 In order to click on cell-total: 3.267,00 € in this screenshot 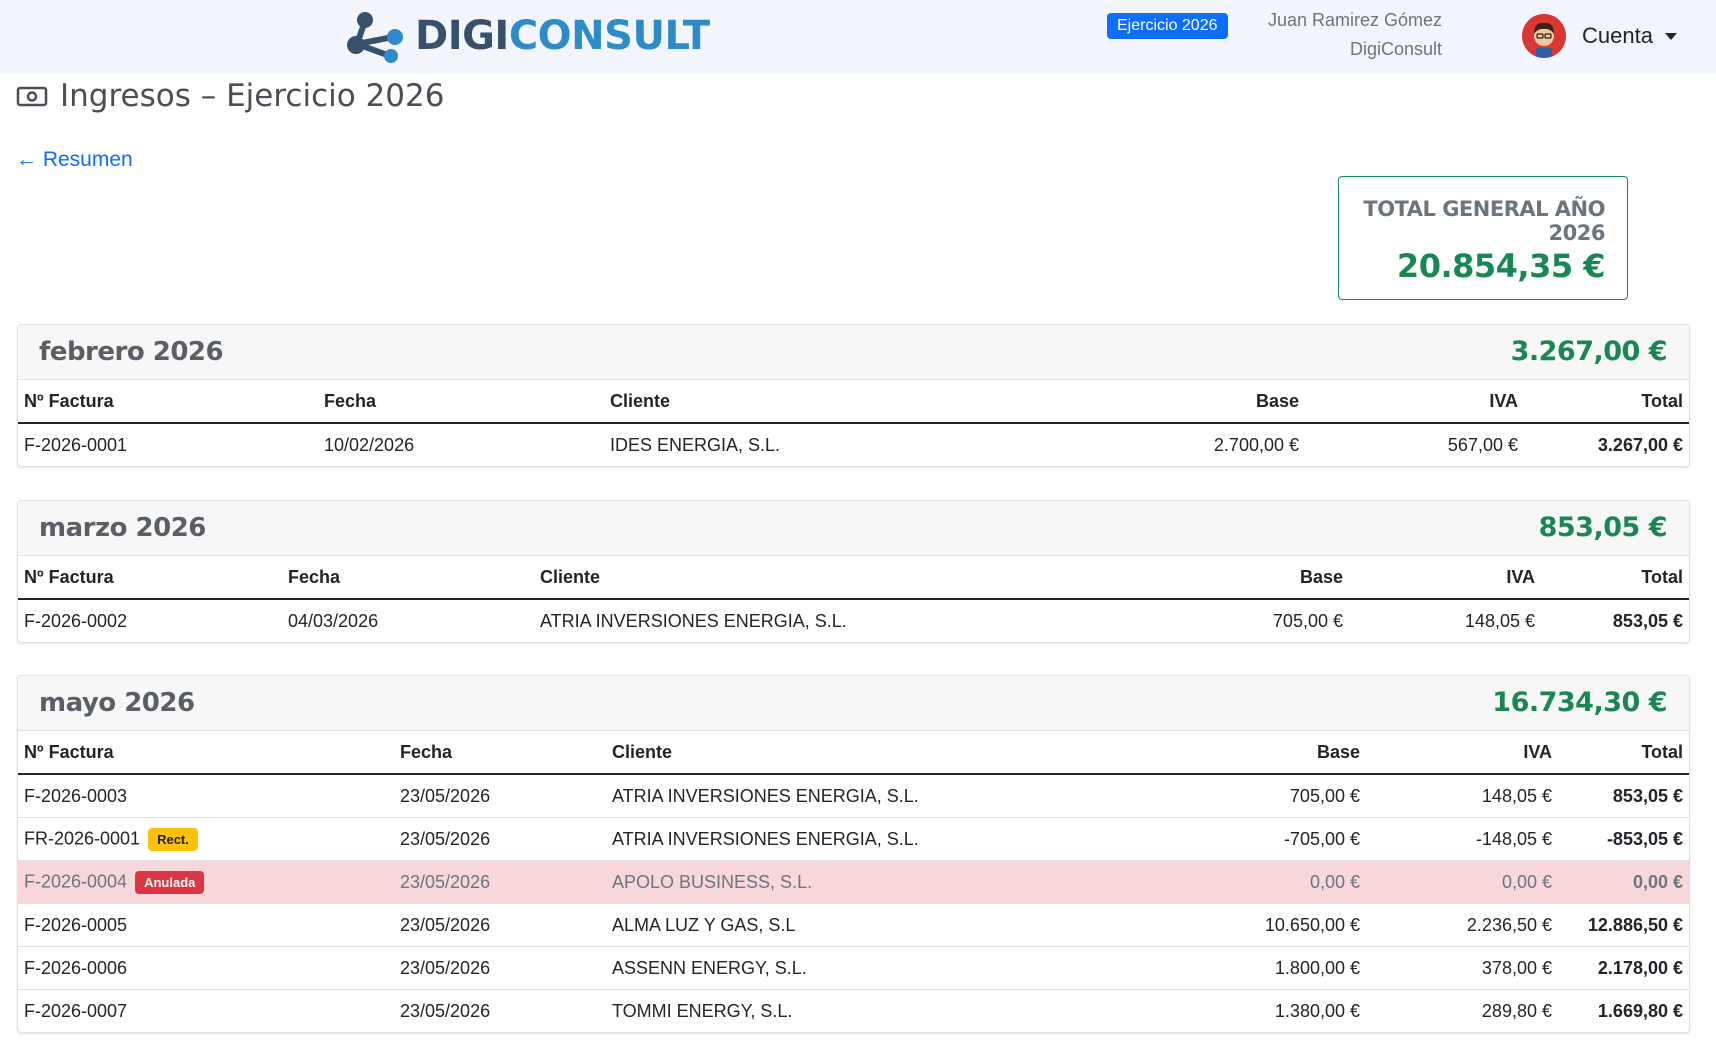, I will do `click(1606, 444)`.